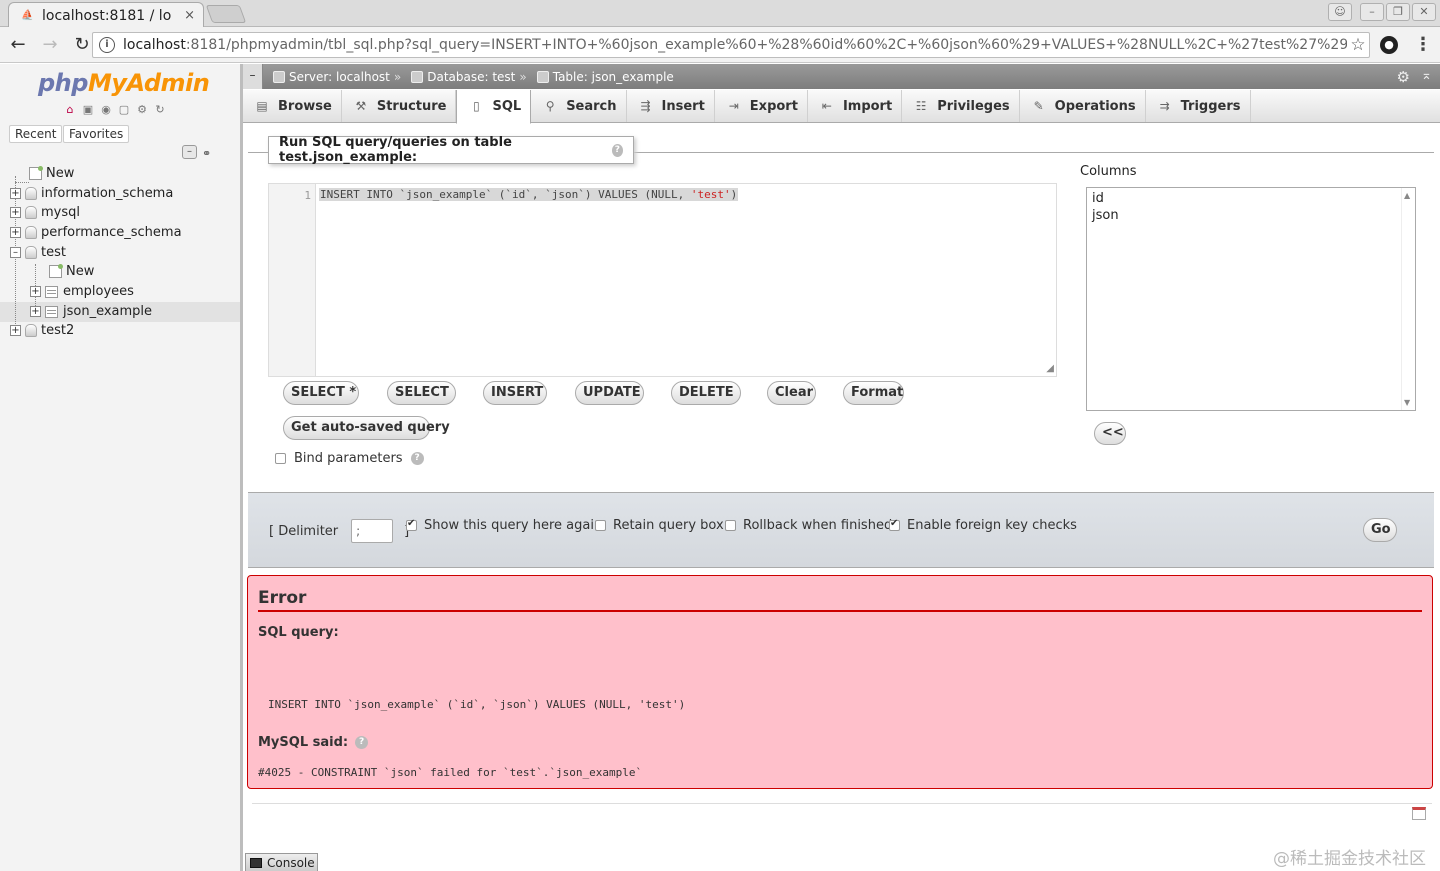  What do you see at coordinates (292, 280) in the screenshot?
I see `editor-gutter` at bounding box center [292, 280].